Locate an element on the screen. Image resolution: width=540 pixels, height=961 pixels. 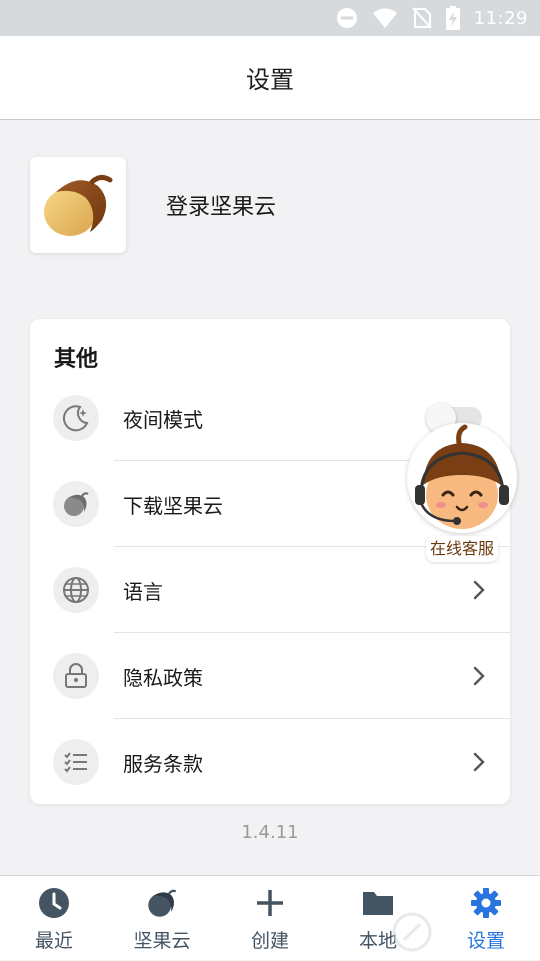
settings-row-privacy-policy: 隐私政策 is located at coordinates (270, 676).